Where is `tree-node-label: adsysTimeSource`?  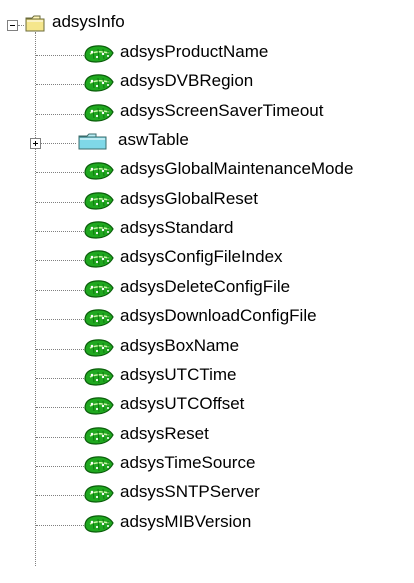
tree-node-label: adsysTimeSource is located at coordinates (188, 462).